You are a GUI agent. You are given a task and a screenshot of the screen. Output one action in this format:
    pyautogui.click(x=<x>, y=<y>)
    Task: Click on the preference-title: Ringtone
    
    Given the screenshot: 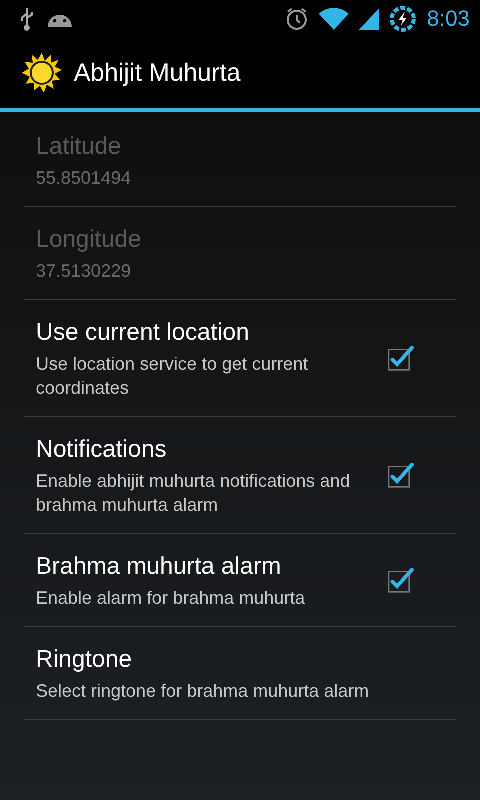 What is the action you would take?
    pyautogui.click(x=85, y=660)
    